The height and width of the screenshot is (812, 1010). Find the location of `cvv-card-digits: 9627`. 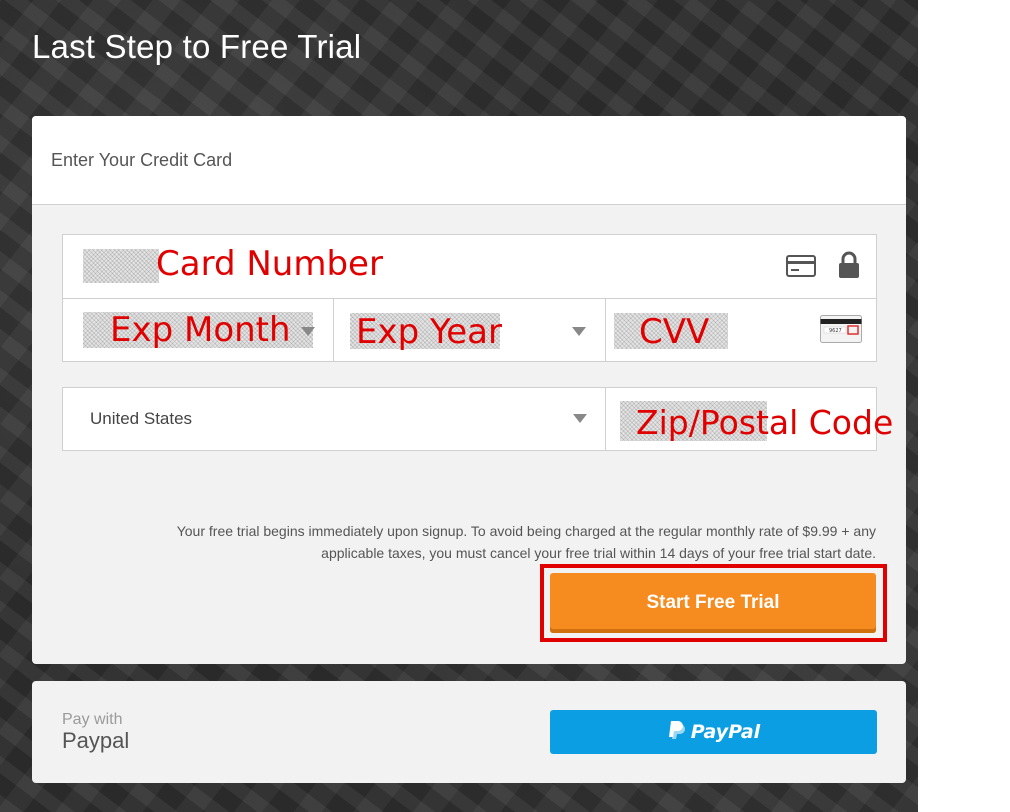

cvv-card-digits: 9627 is located at coordinates (835, 331).